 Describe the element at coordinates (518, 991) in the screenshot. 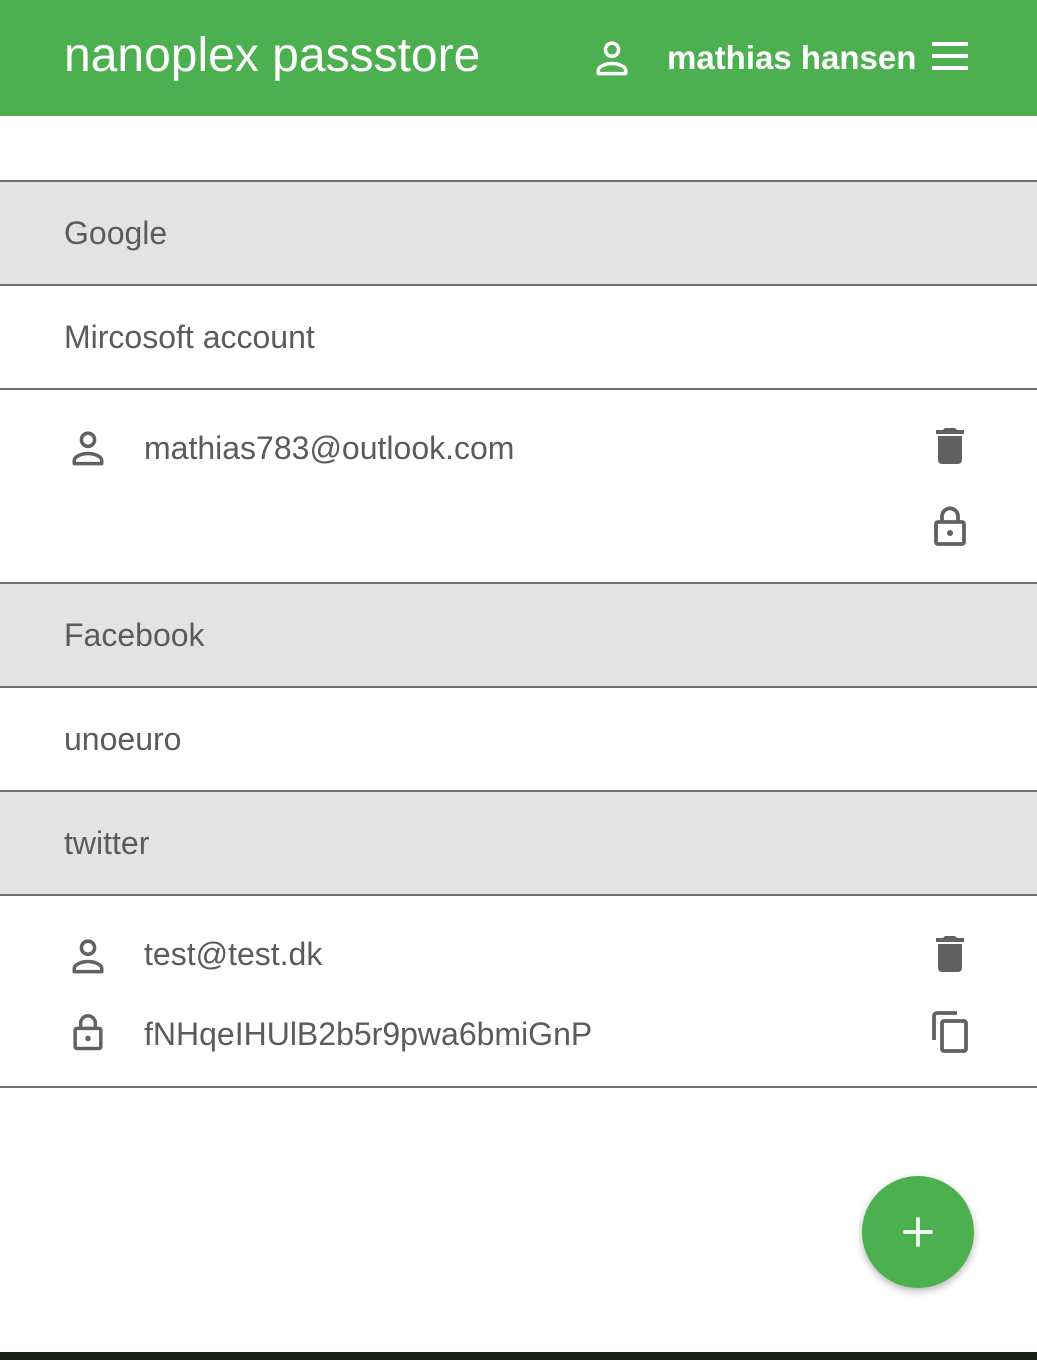

I see `entry-details-twitter: test@test.dk fNHqeIHUlB2b5r9pwa6bmiGnP` at that location.